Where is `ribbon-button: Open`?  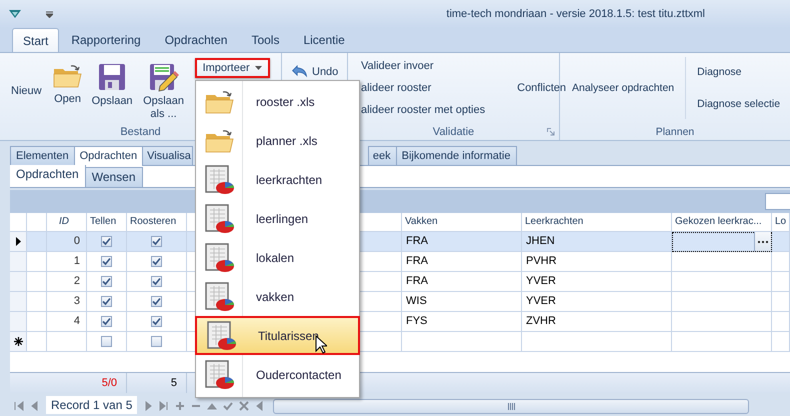 ribbon-button: Open is located at coordinates (68, 84).